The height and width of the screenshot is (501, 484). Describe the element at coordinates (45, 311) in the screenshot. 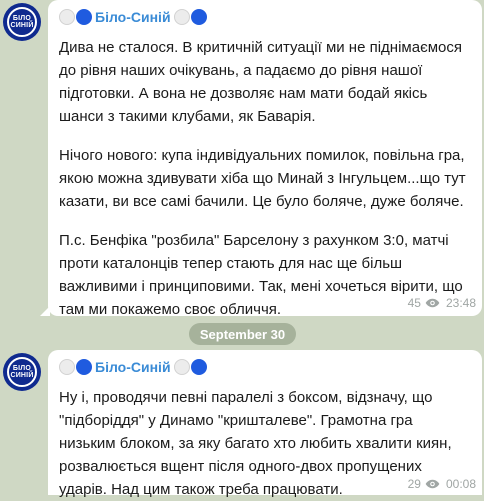

I see `bubble-tail` at that location.